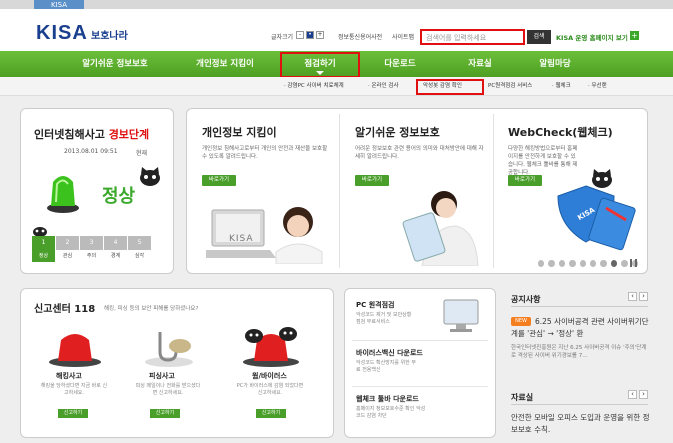 The width and height of the screenshot is (673, 443). What do you see at coordinates (397, 132) in the screenshot?
I see `card-basics-title: 알기쉬운 정보보호` at bounding box center [397, 132].